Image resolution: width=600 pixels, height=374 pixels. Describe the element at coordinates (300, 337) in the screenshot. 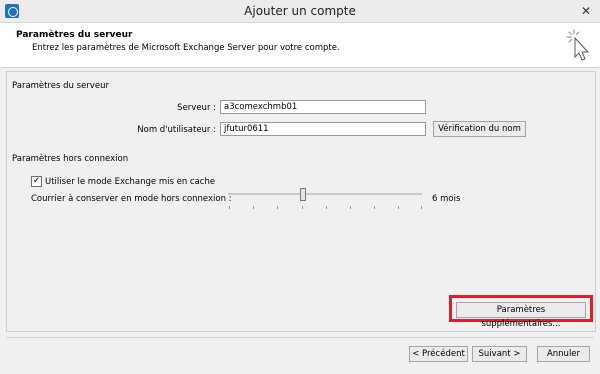

I see `footer-divider` at that location.